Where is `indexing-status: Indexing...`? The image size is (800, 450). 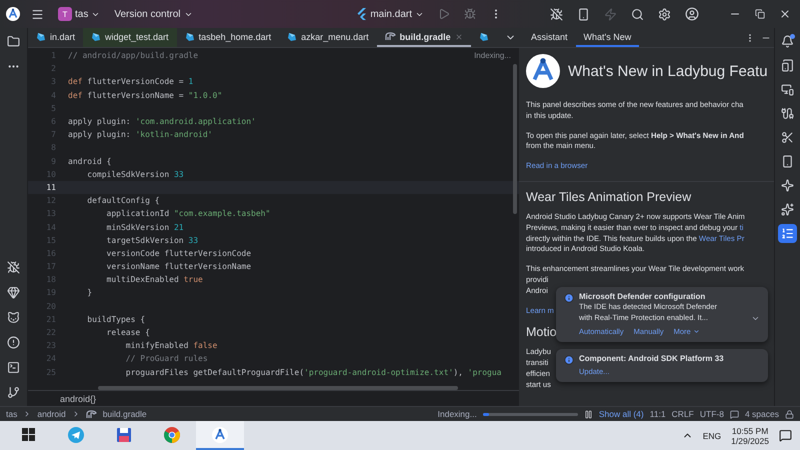 indexing-status: Indexing... is located at coordinates (457, 414).